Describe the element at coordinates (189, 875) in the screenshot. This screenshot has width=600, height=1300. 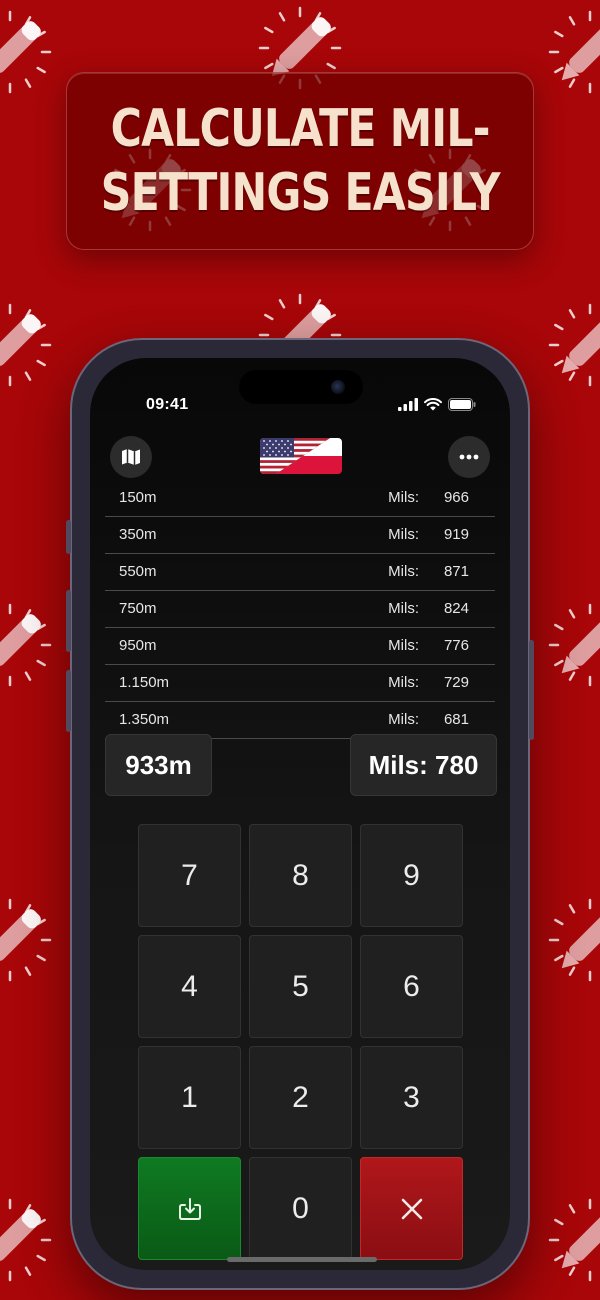
I see `key-7: 7` at that location.